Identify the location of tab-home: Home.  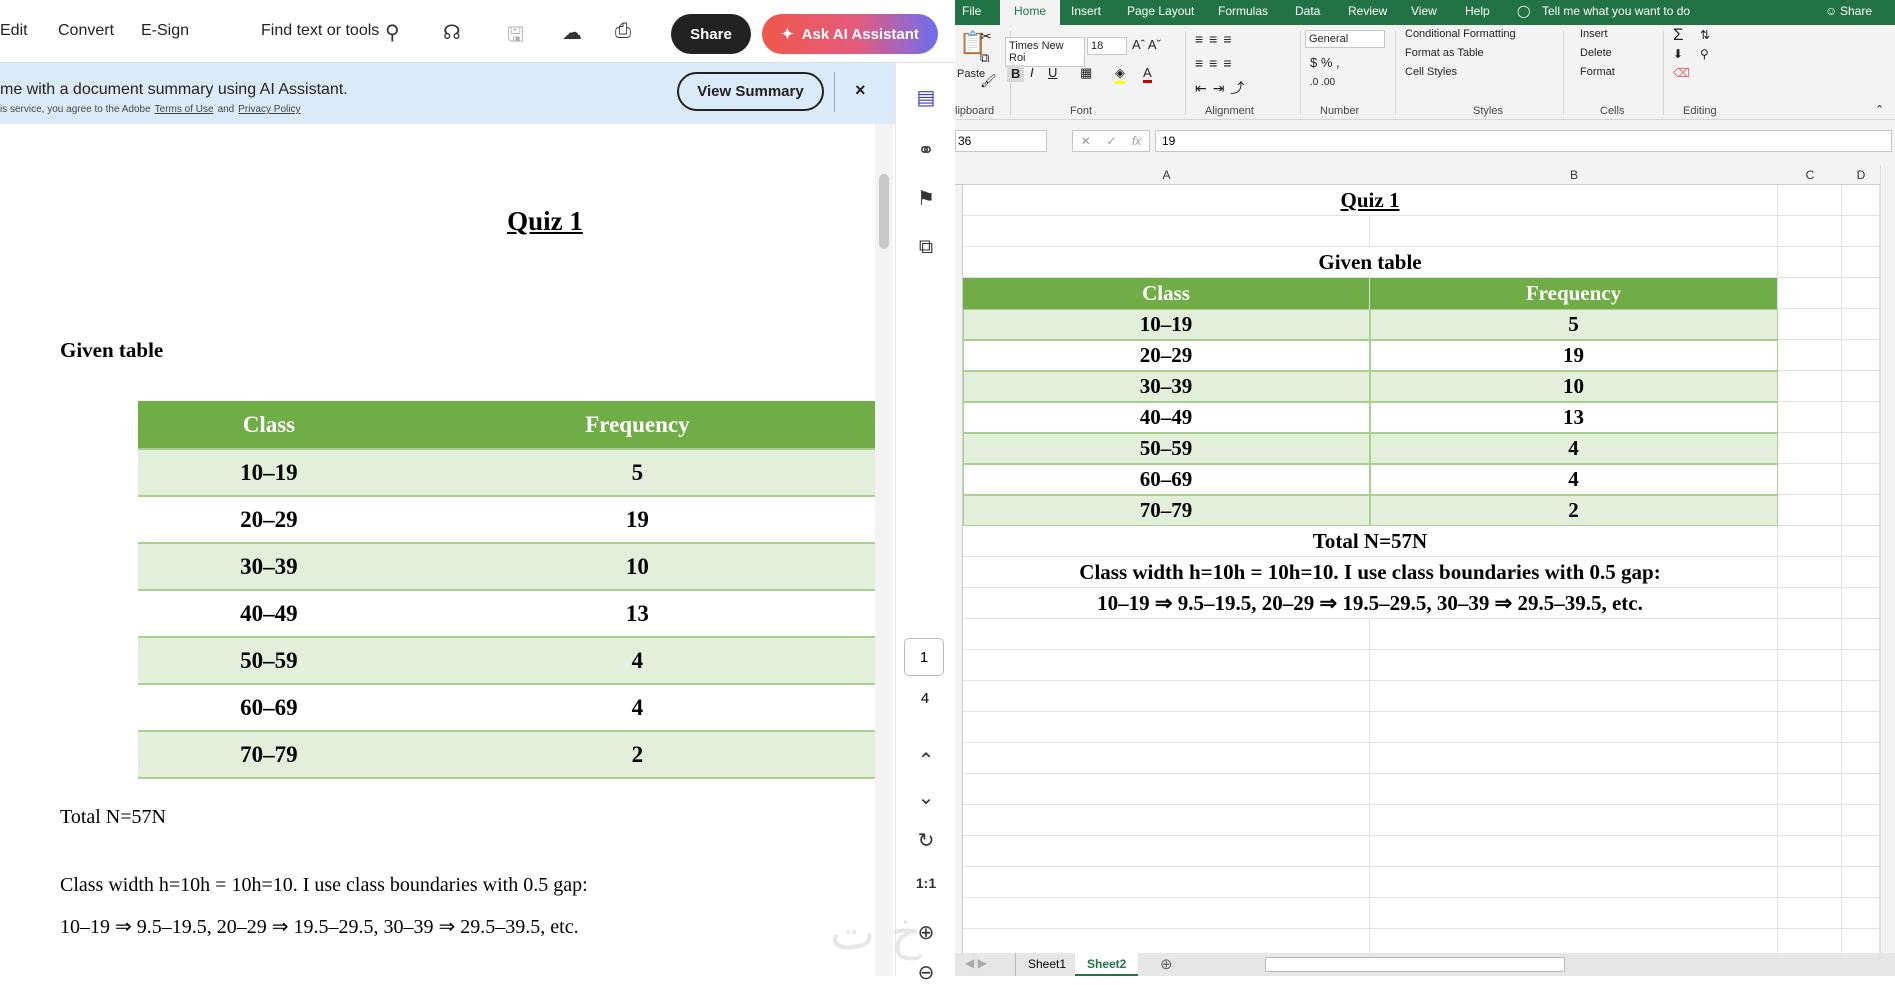
(1030, 12).